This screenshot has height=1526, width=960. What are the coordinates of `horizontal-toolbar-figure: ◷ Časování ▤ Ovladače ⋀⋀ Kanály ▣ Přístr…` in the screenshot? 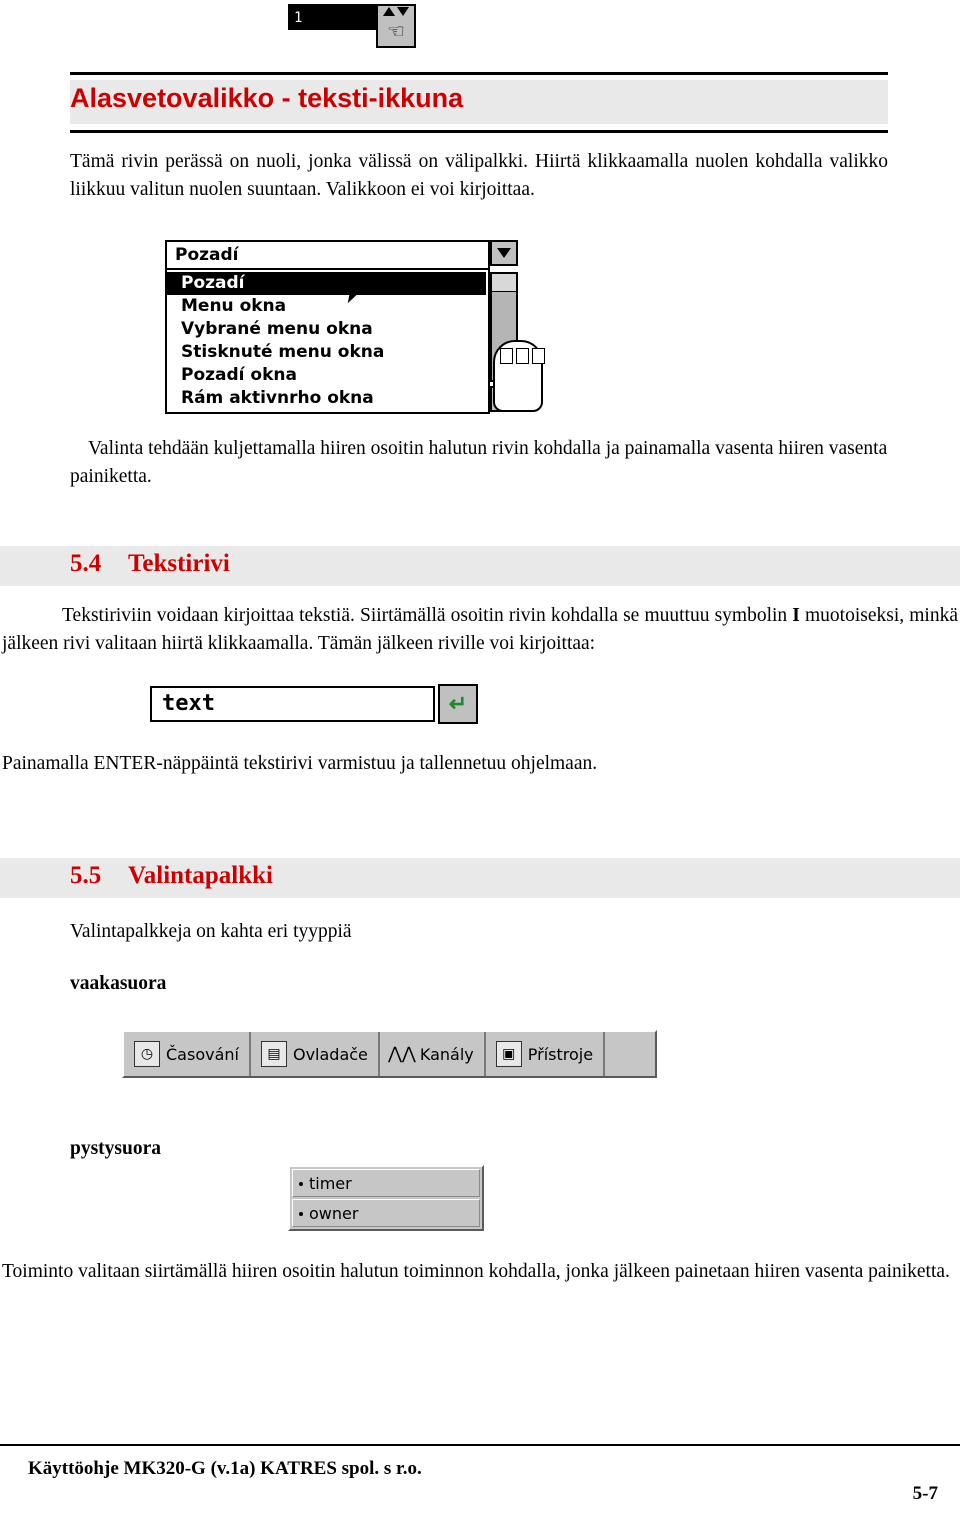 It's located at (389, 1054).